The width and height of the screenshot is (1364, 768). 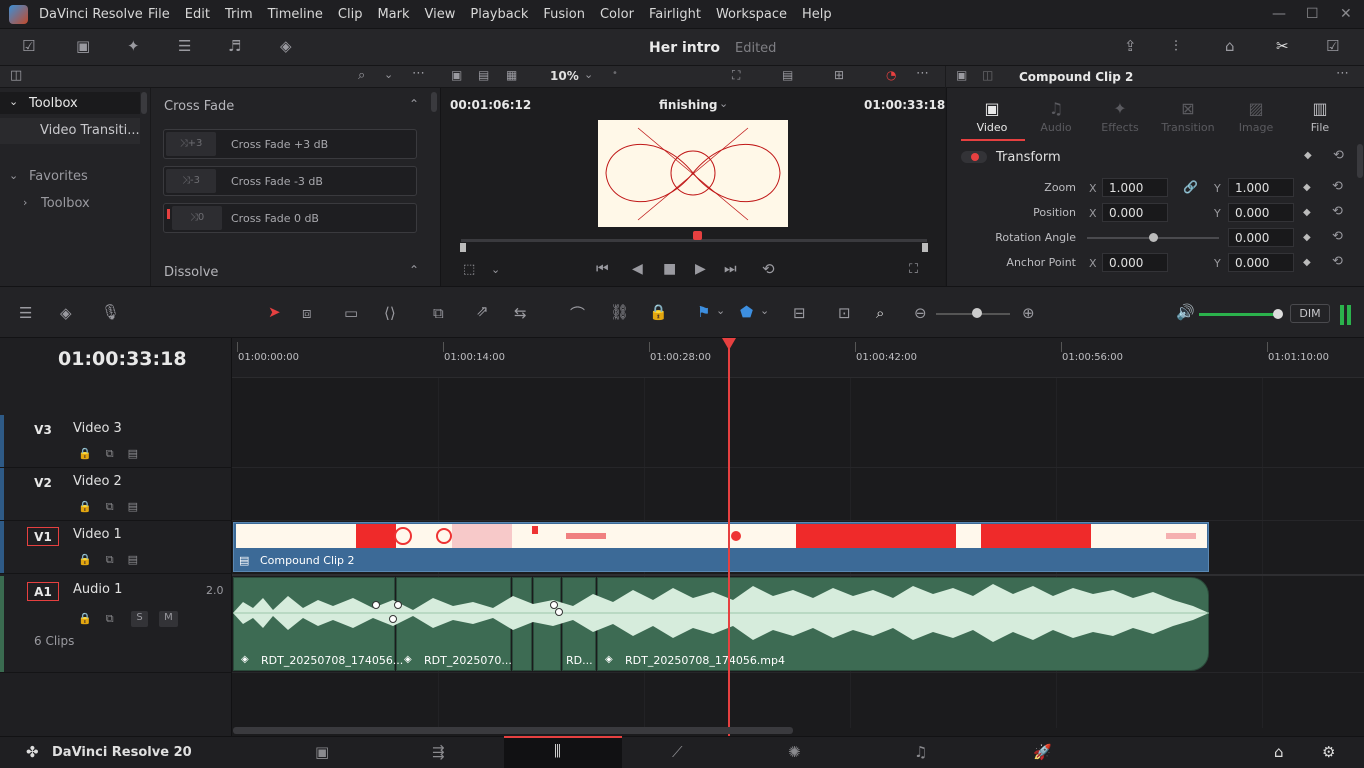 What do you see at coordinates (1279, 752) in the screenshot?
I see `home-icon: ⌂` at bounding box center [1279, 752].